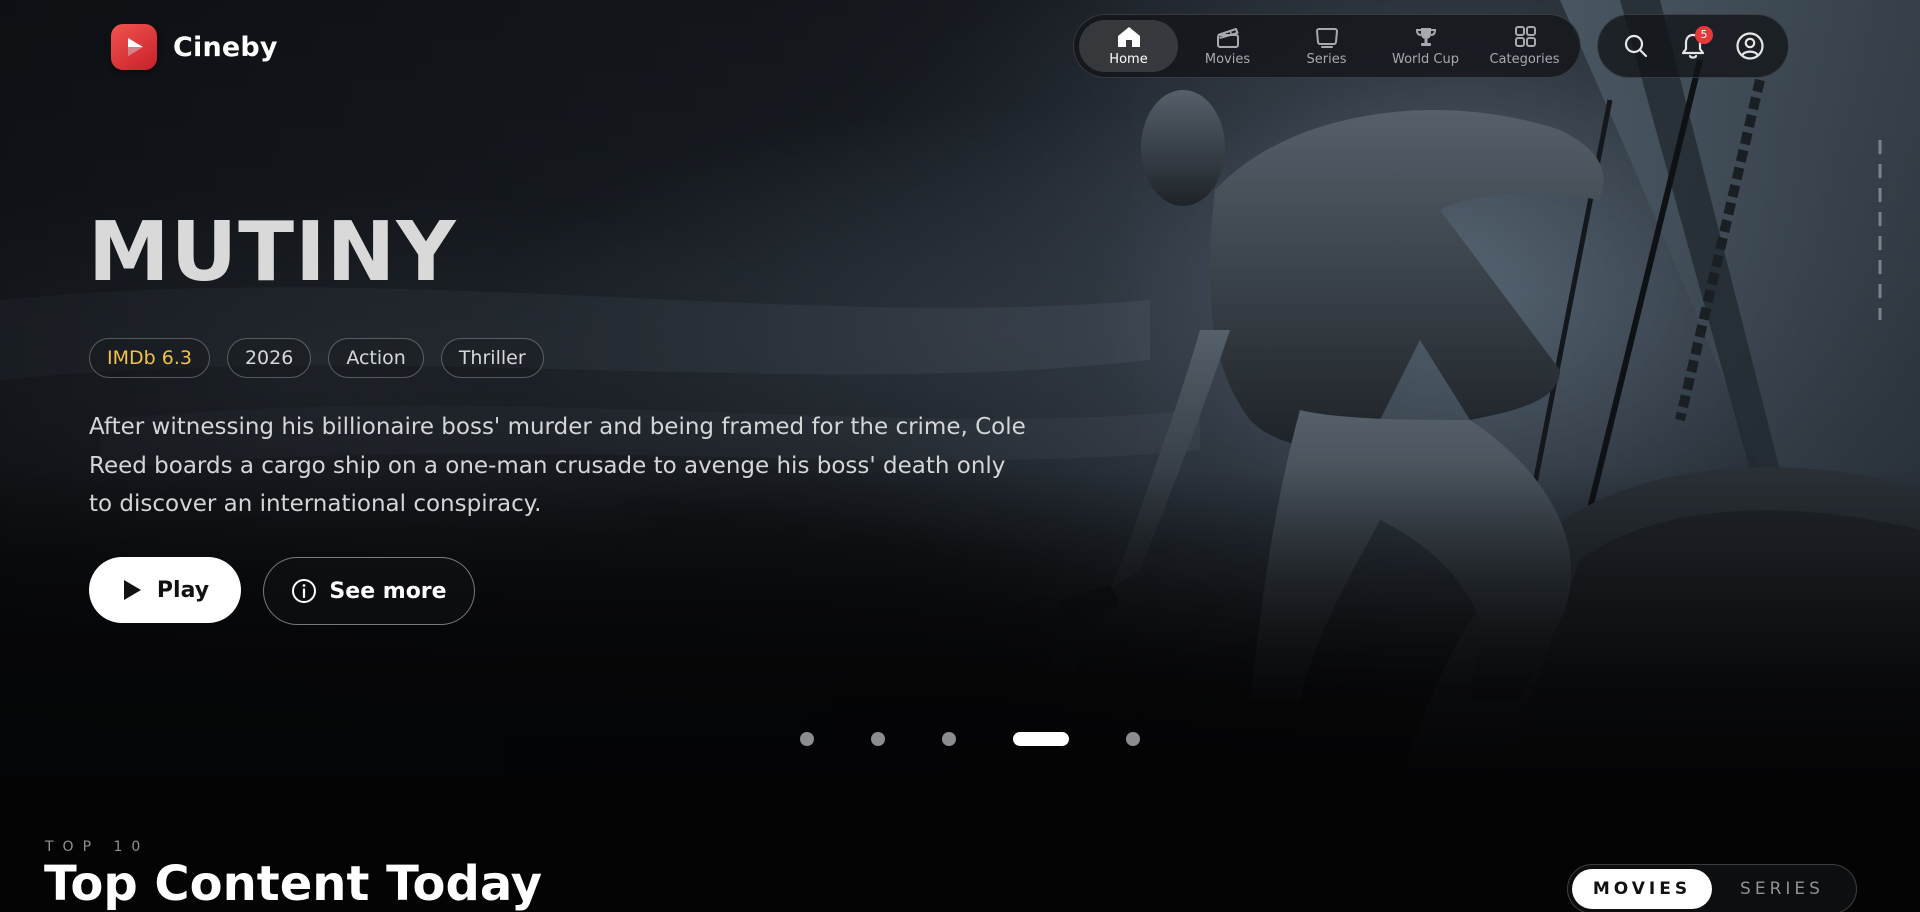 The width and height of the screenshot is (1920, 912). What do you see at coordinates (1227, 59) in the screenshot?
I see `nav-label-movies: Movies` at bounding box center [1227, 59].